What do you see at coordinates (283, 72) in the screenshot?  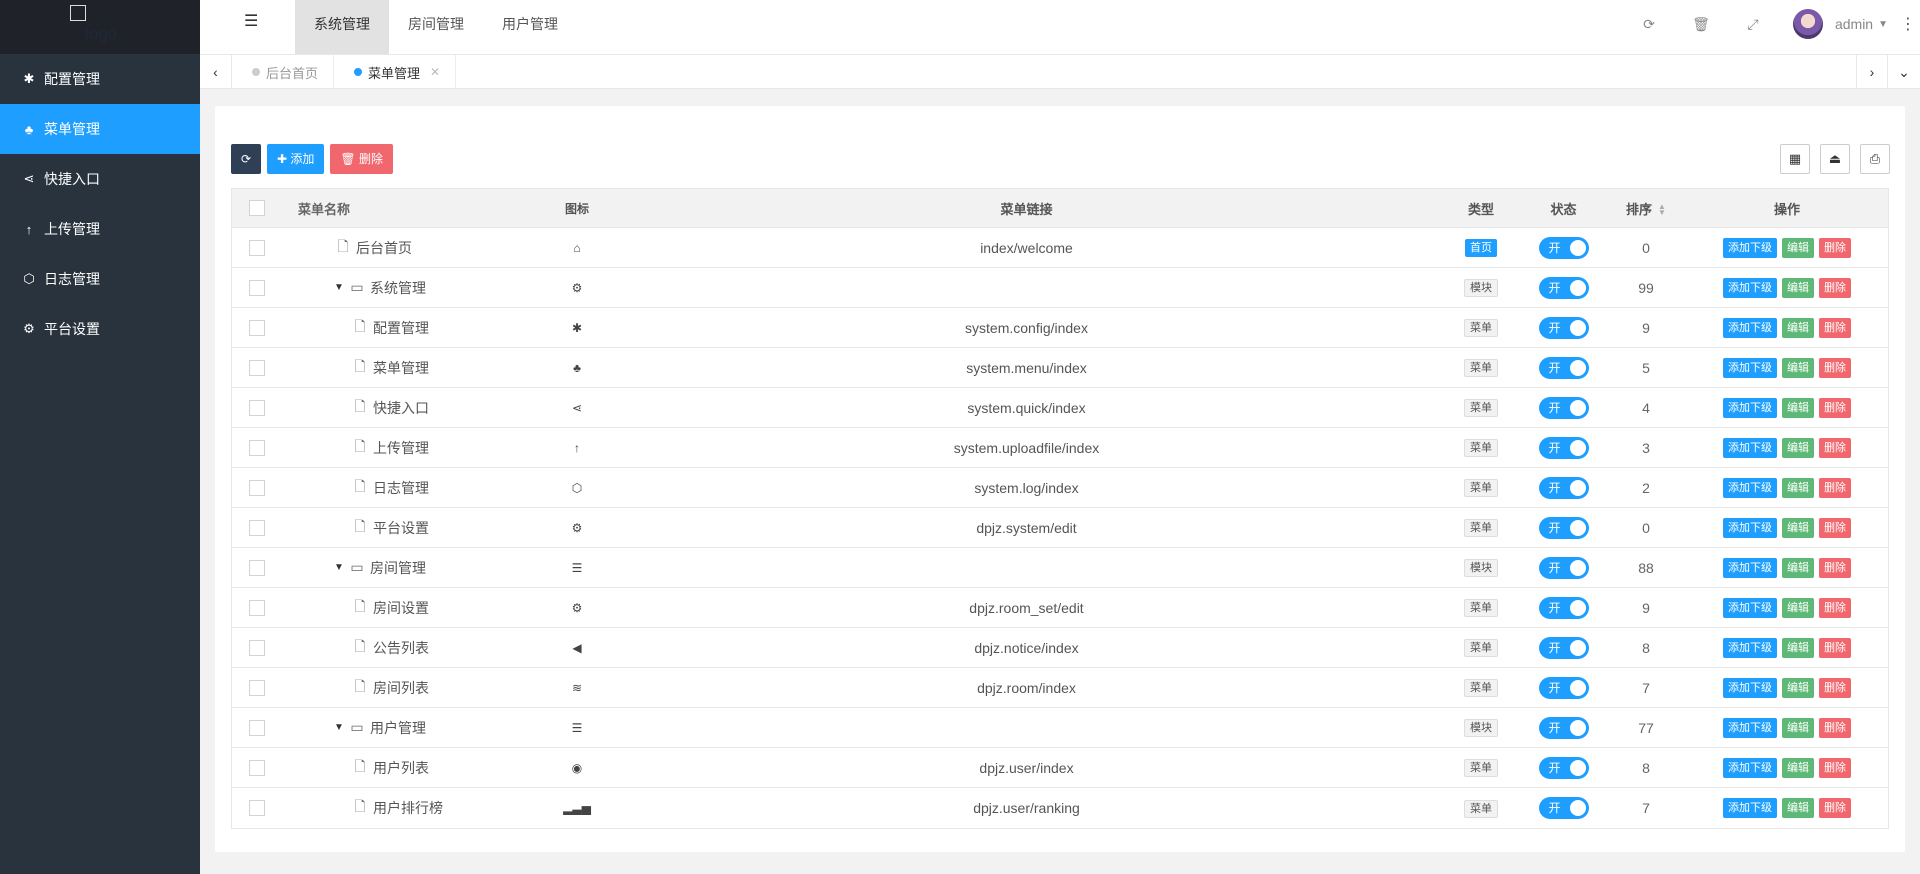 I see `page-tab: 后台首页` at bounding box center [283, 72].